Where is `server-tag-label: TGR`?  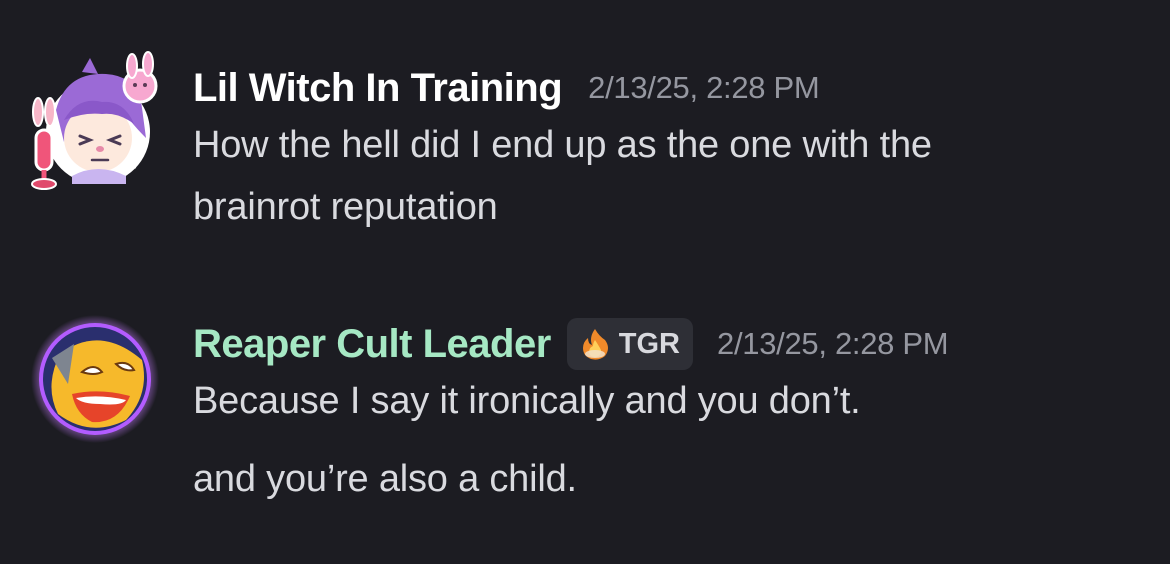
server-tag-label: TGR is located at coordinates (649, 343).